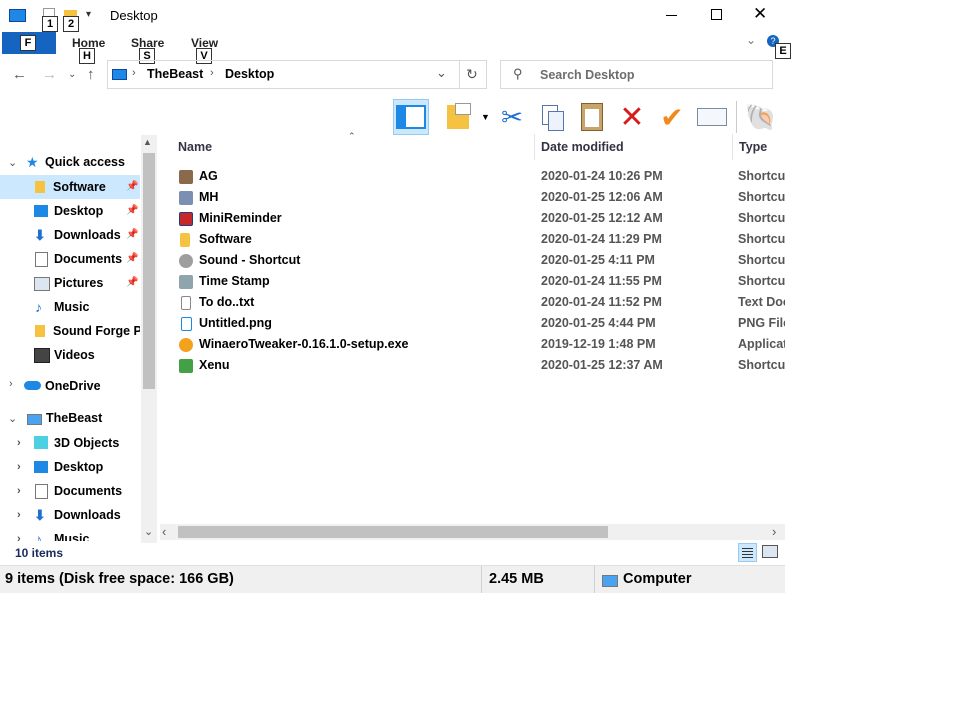  Describe the element at coordinates (761, 117) in the screenshot. I see `shell-icon: 🐚` at that location.